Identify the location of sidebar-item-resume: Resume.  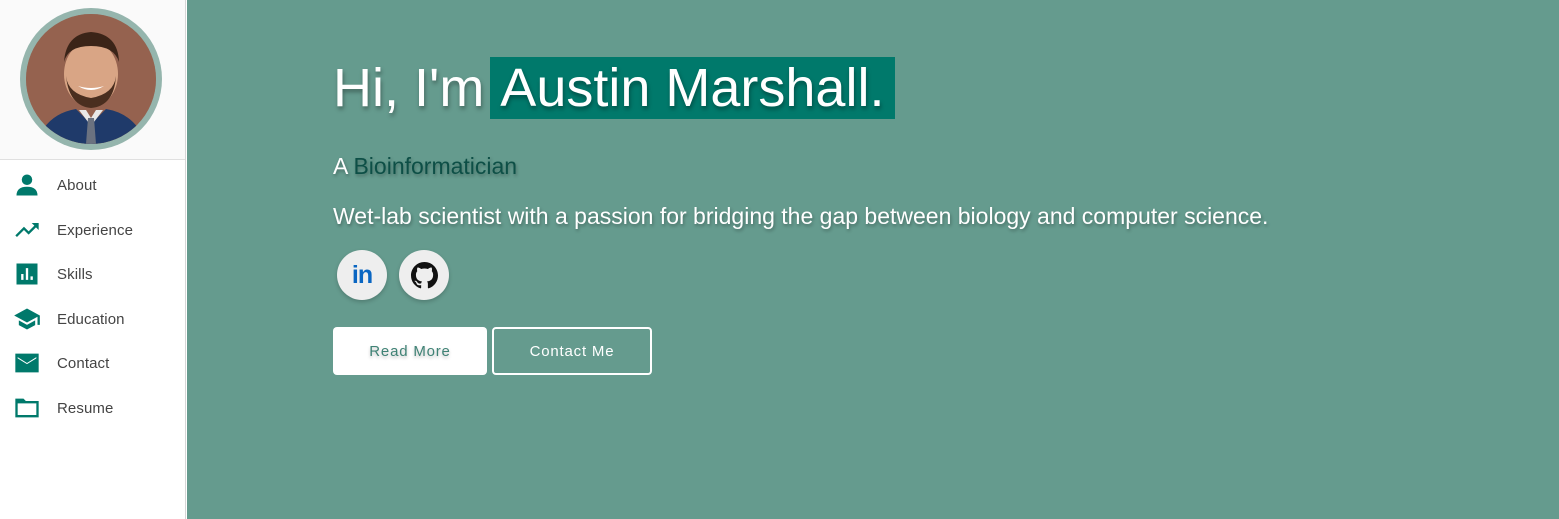
(92, 408).